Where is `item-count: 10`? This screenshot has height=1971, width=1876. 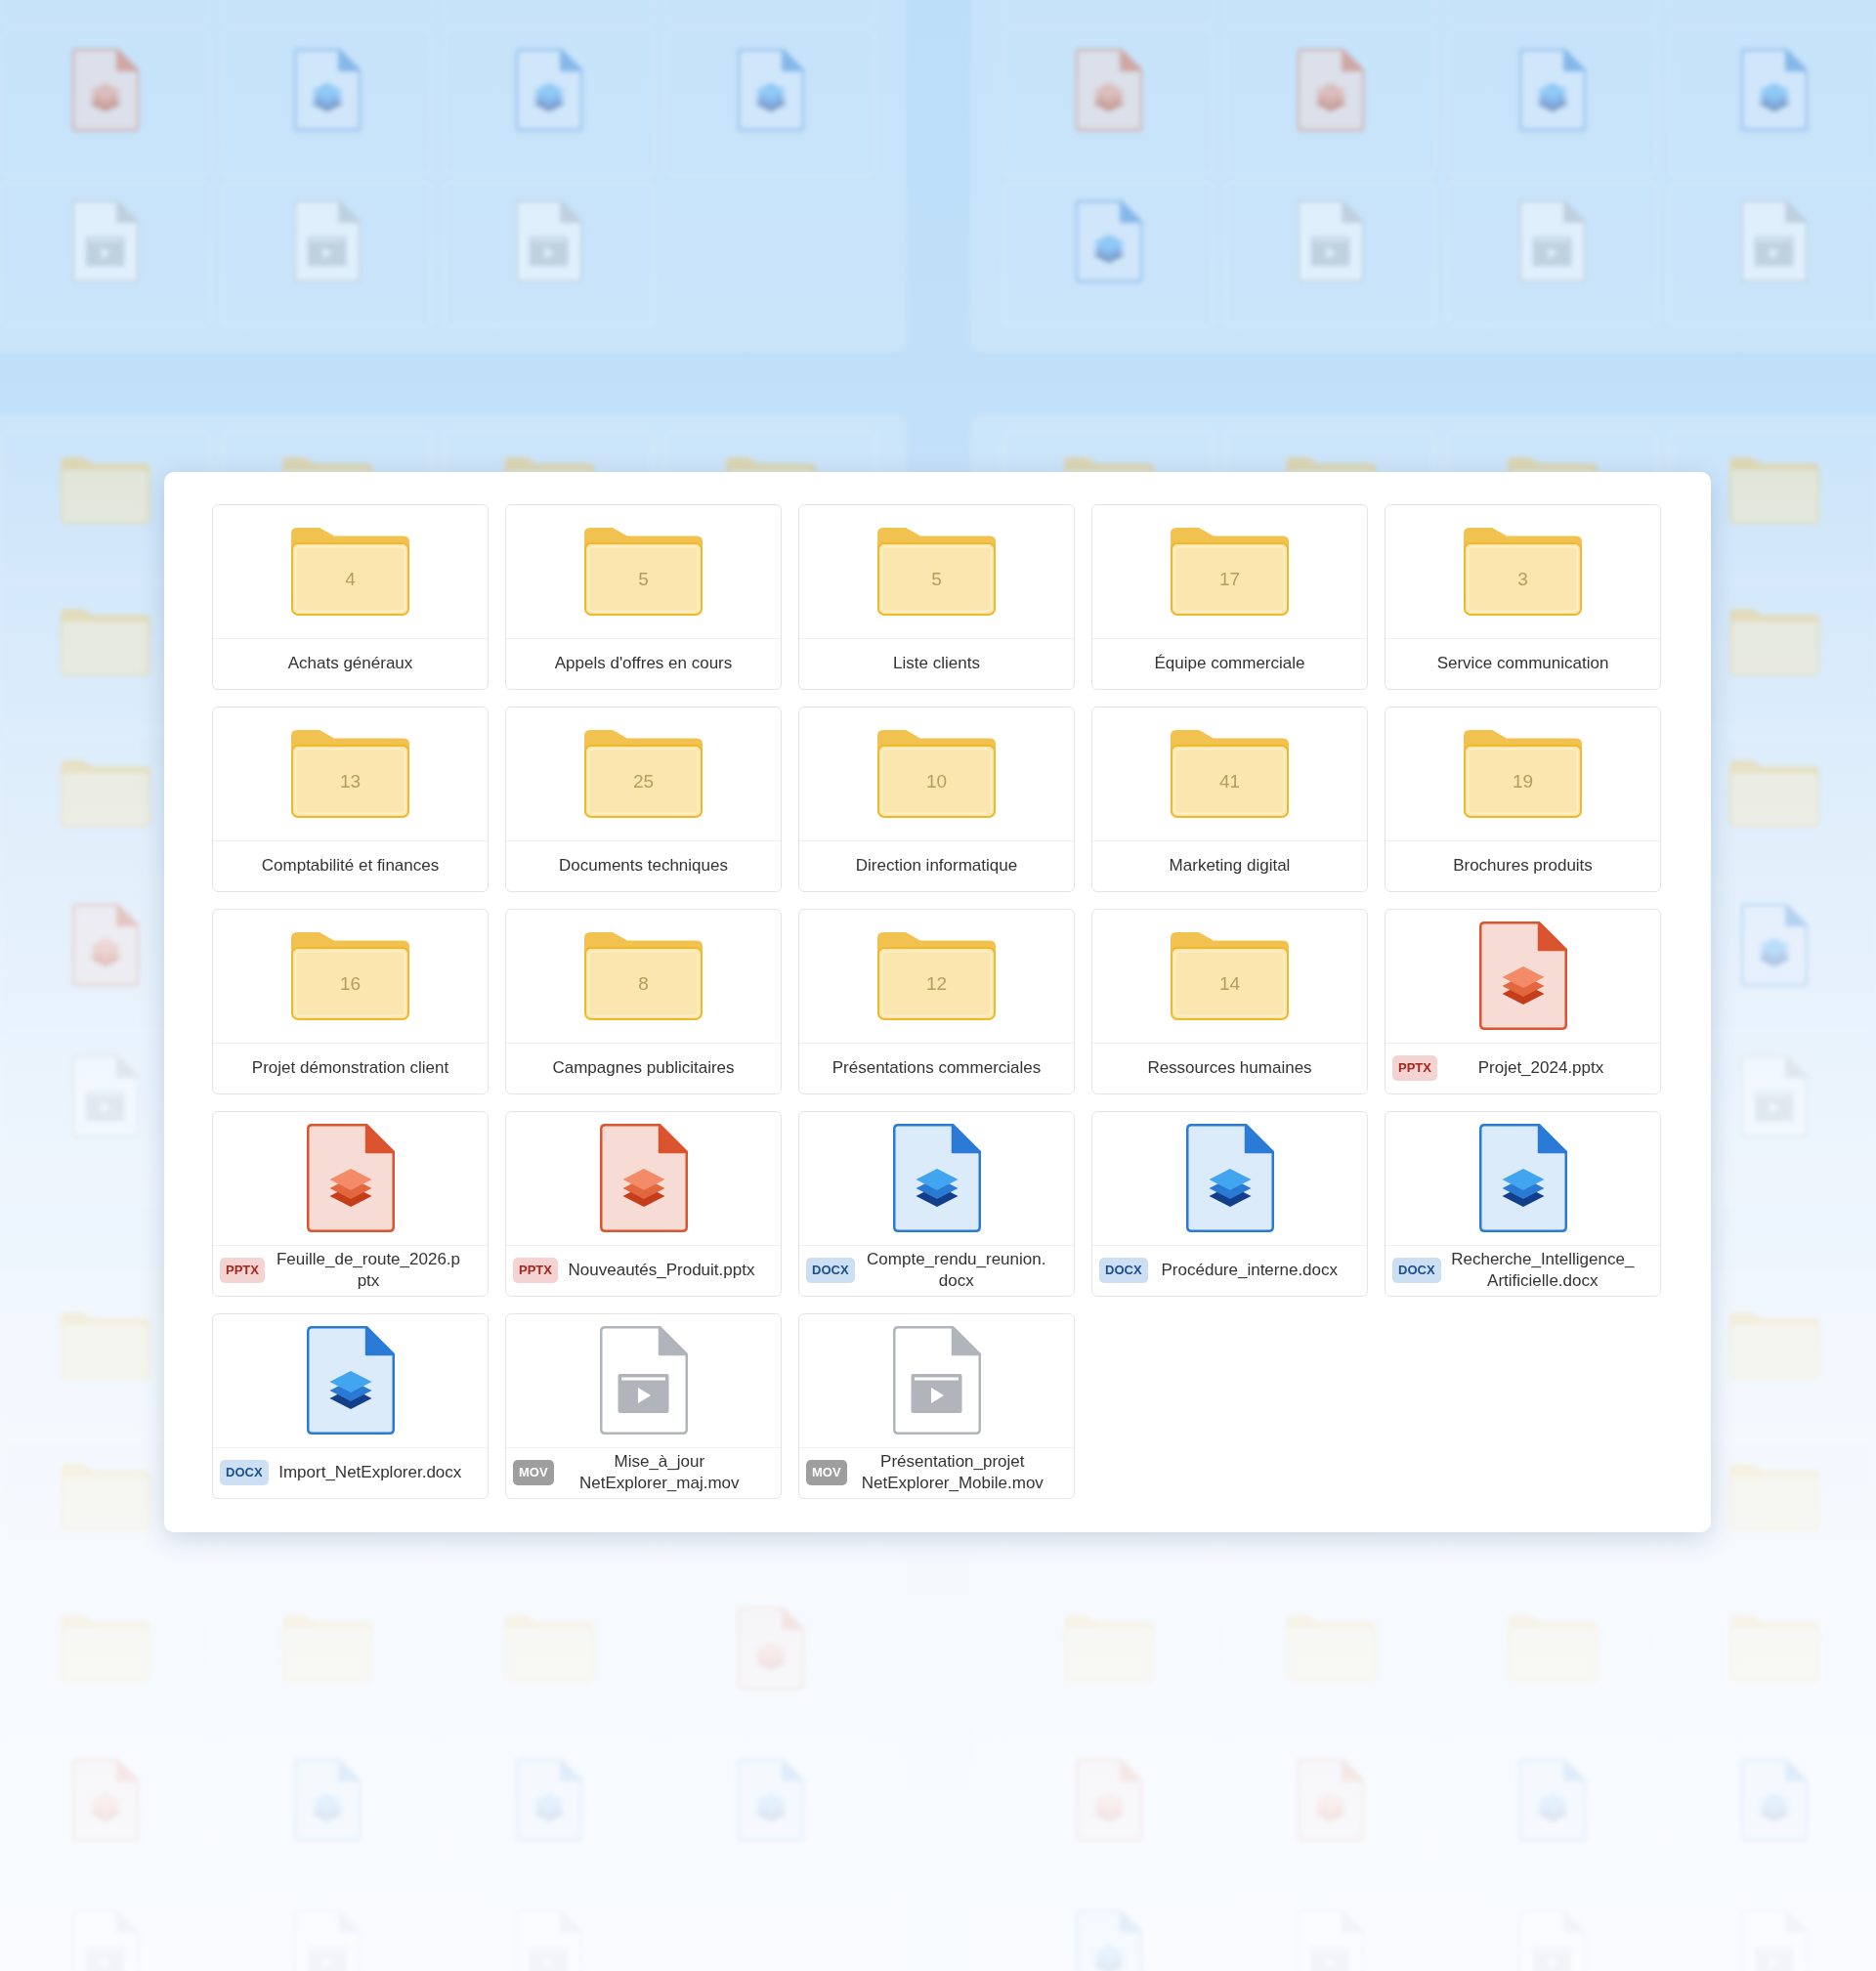 item-count: 10 is located at coordinates (936, 781).